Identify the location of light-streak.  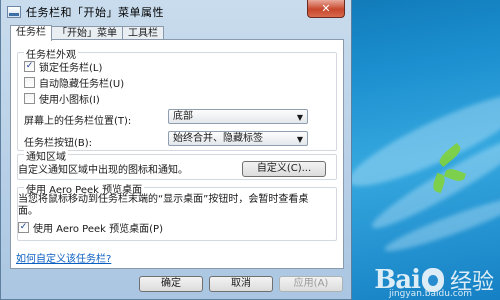
(420, 140).